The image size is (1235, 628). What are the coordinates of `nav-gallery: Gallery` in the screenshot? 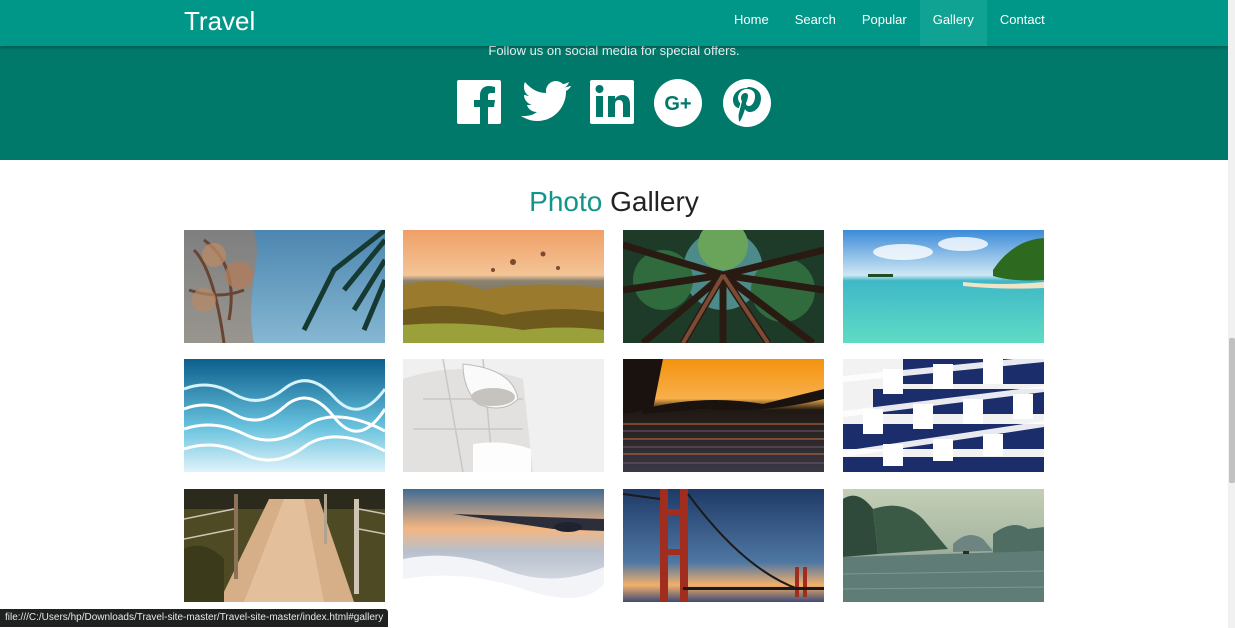 It's located at (953, 23).